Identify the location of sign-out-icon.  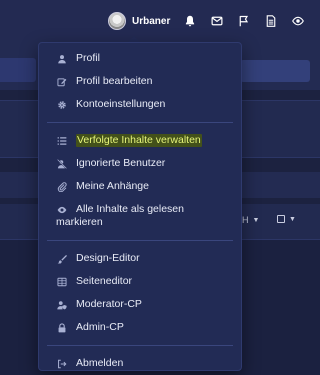
(62, 363).